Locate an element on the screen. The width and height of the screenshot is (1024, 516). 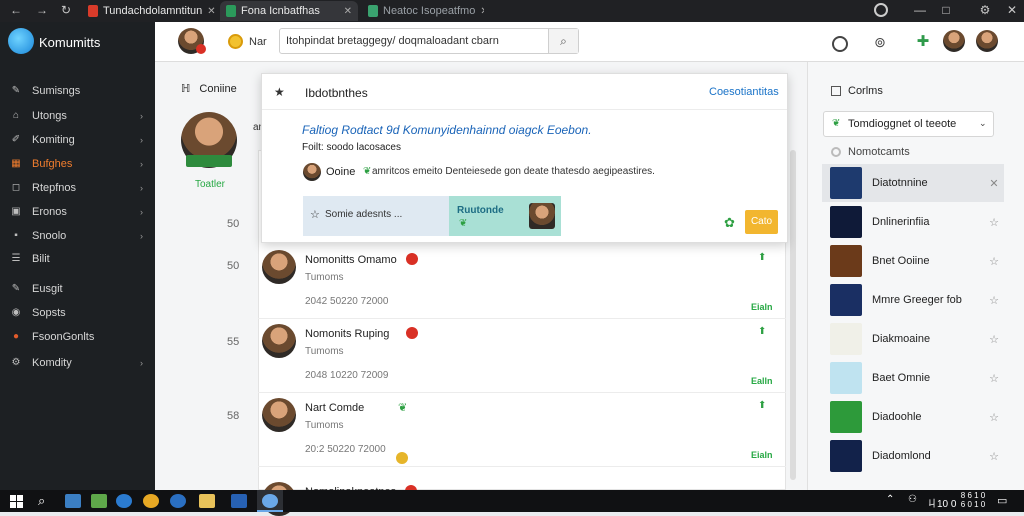
popup-action-button: Cato is located at coordinates (761, 222).